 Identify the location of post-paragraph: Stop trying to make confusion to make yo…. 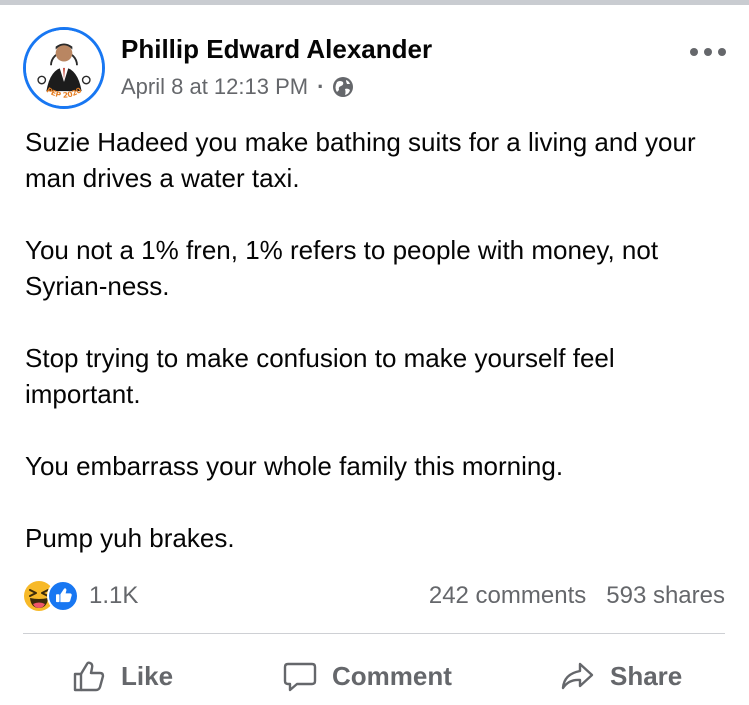
(320, 376).